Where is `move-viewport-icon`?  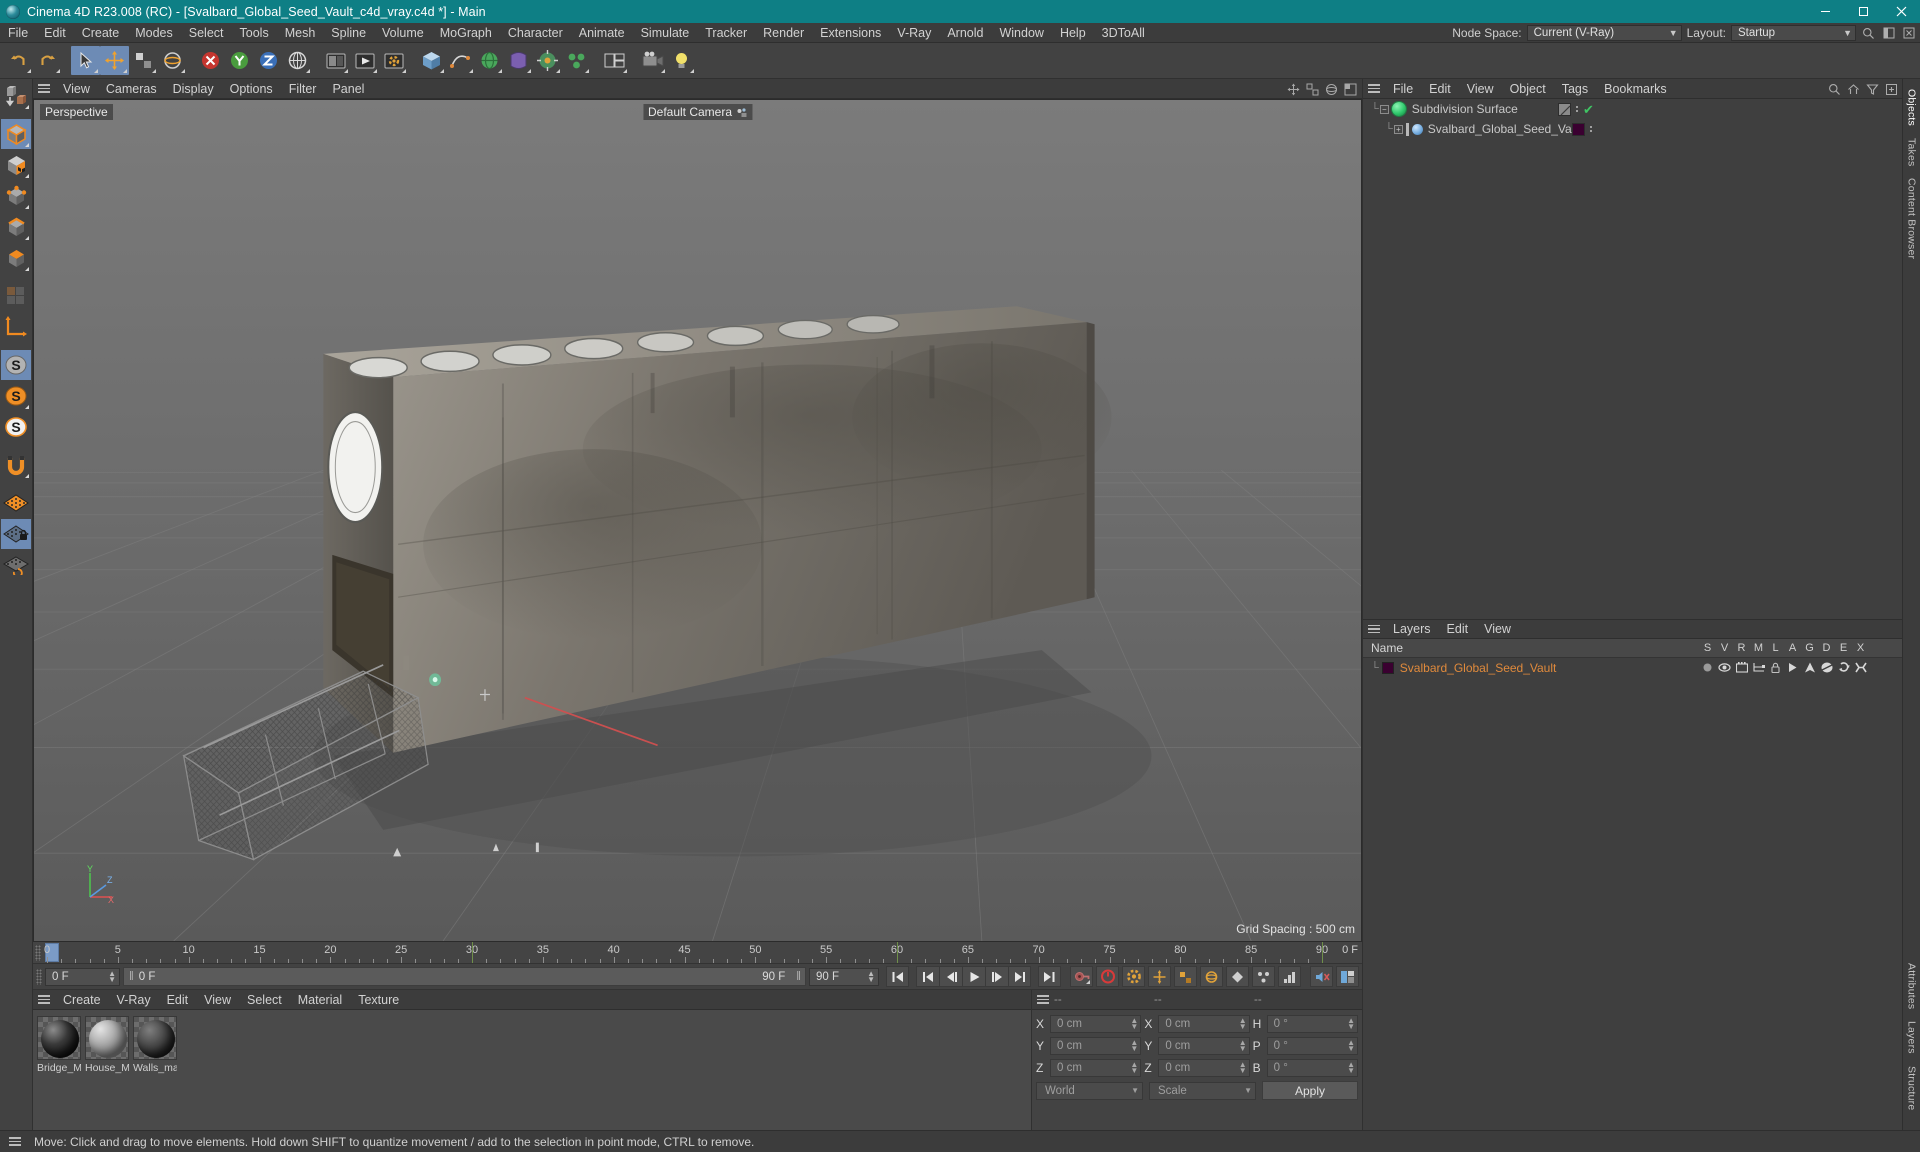
move-viewport-icon is located at coordinates (1293, 89).